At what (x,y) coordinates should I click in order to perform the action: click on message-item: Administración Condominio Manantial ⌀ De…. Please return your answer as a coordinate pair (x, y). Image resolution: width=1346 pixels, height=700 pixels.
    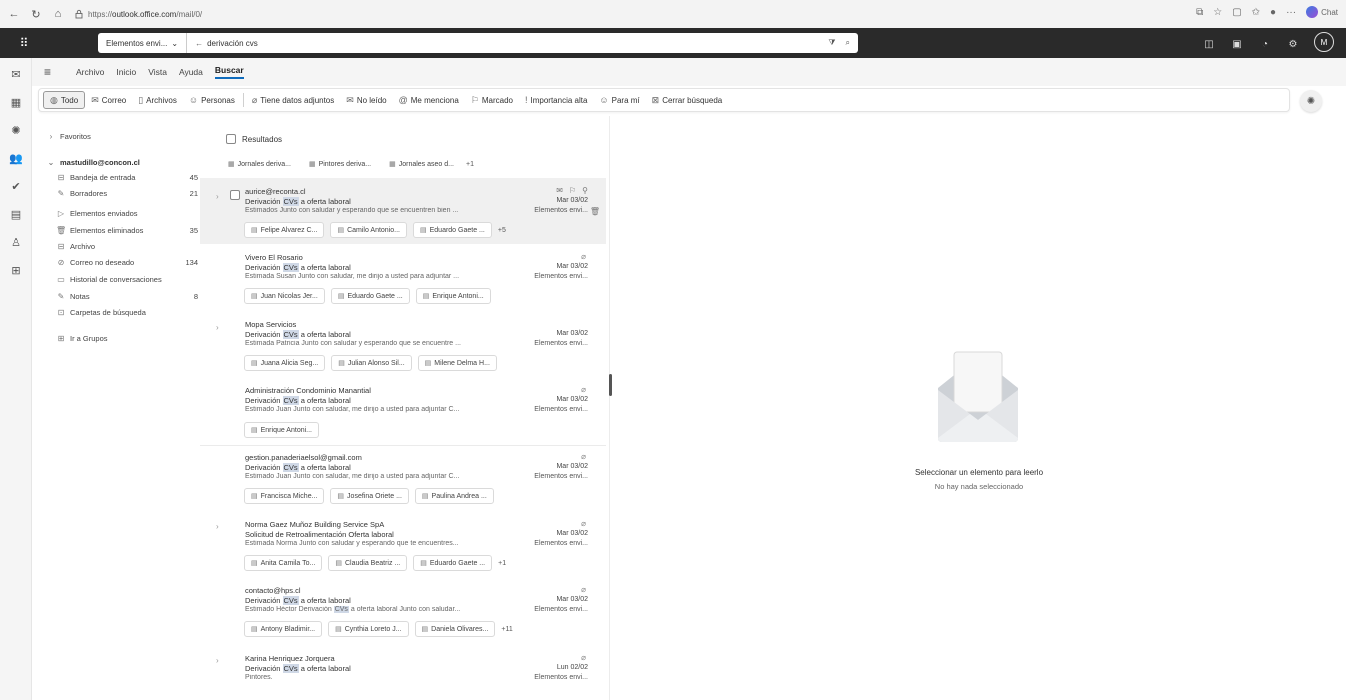
    Looking at the image, I should click on (403, 415).